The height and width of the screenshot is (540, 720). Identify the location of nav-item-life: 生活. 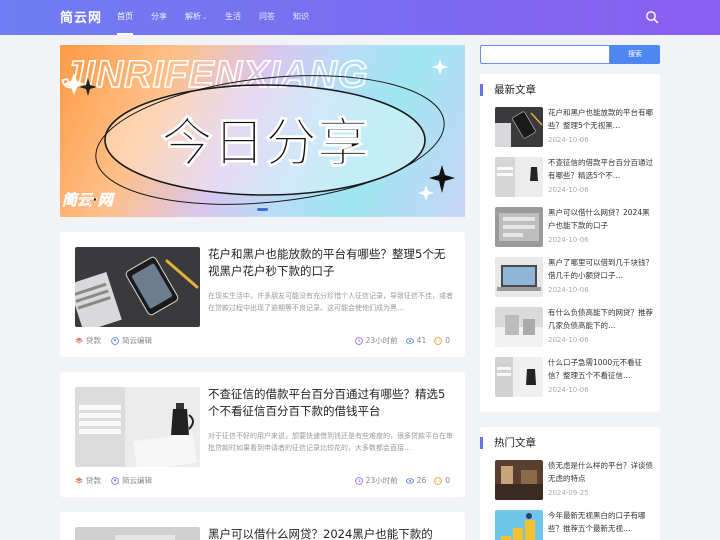
(233, 17).